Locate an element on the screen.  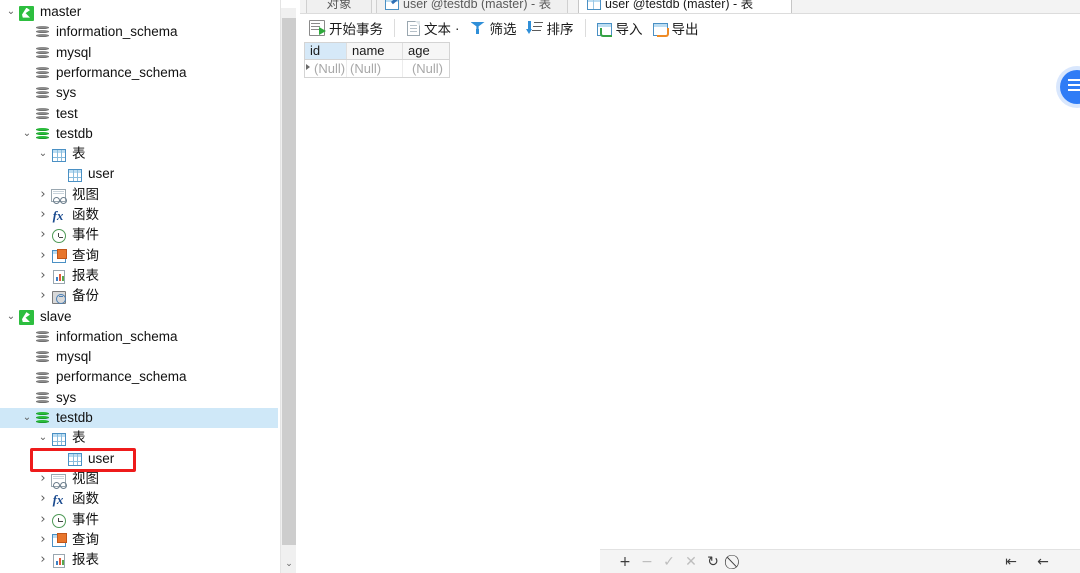
tree-item-label: performance_schema is located at coordinates (121, 377).